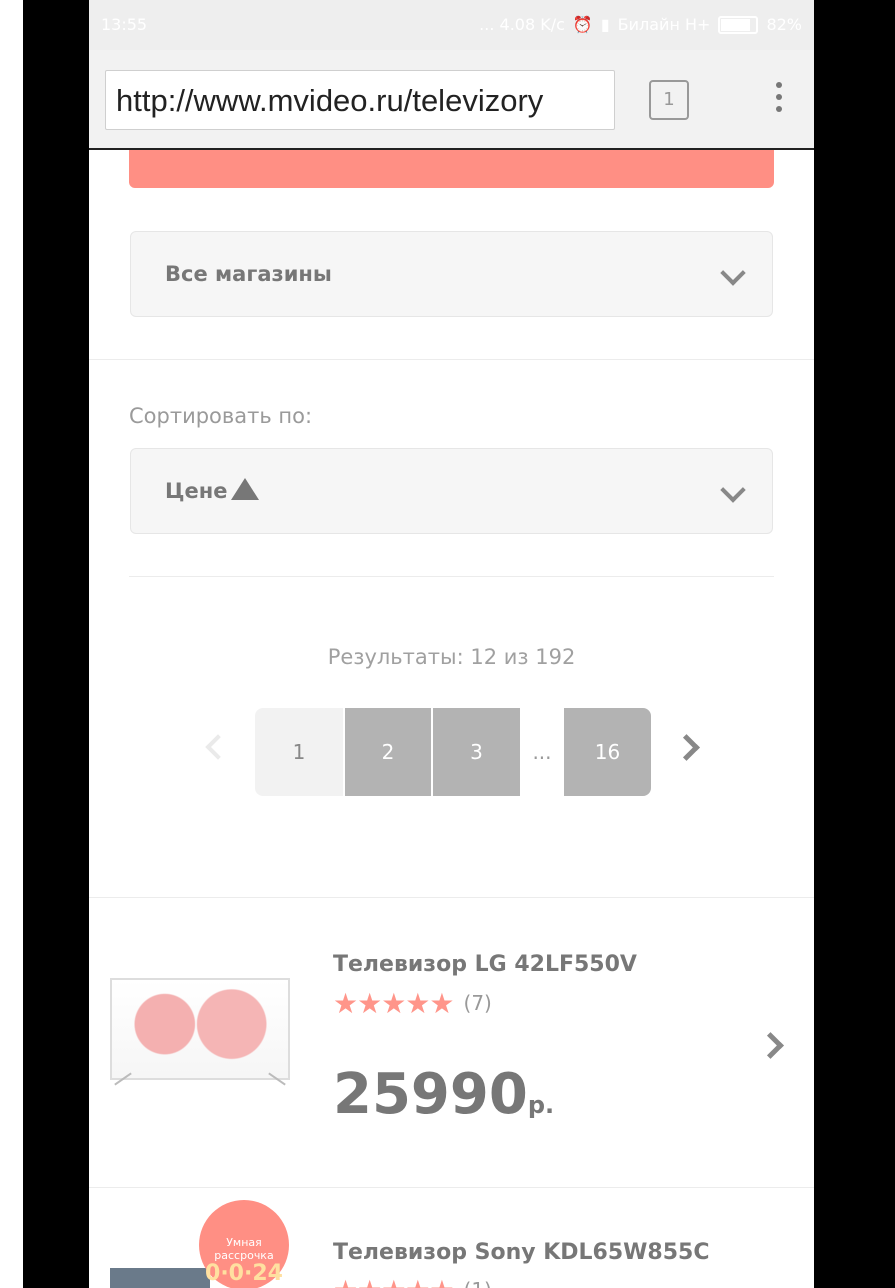 This screenshot has height=1288, width=895. What do you see at coordinates (476, 752) in the screenshot?
I see `page-button-3: 3` at bounding box center [476, 752].